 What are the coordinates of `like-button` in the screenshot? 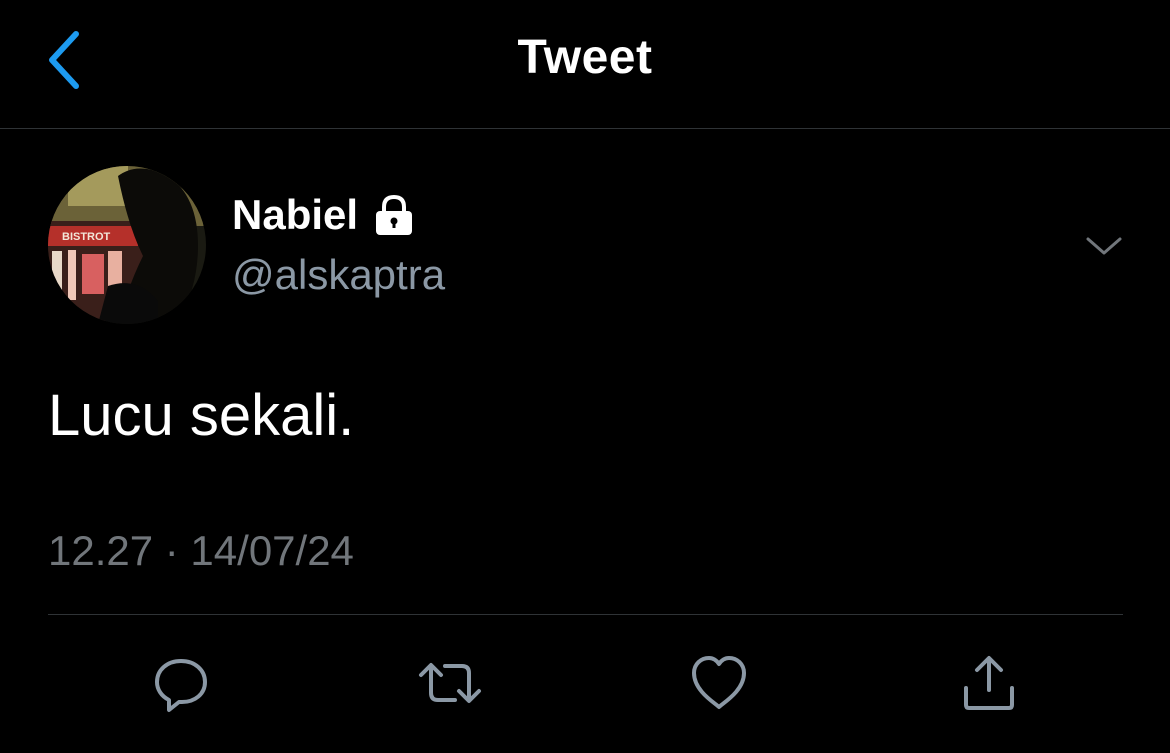 It's located at (719, 683).